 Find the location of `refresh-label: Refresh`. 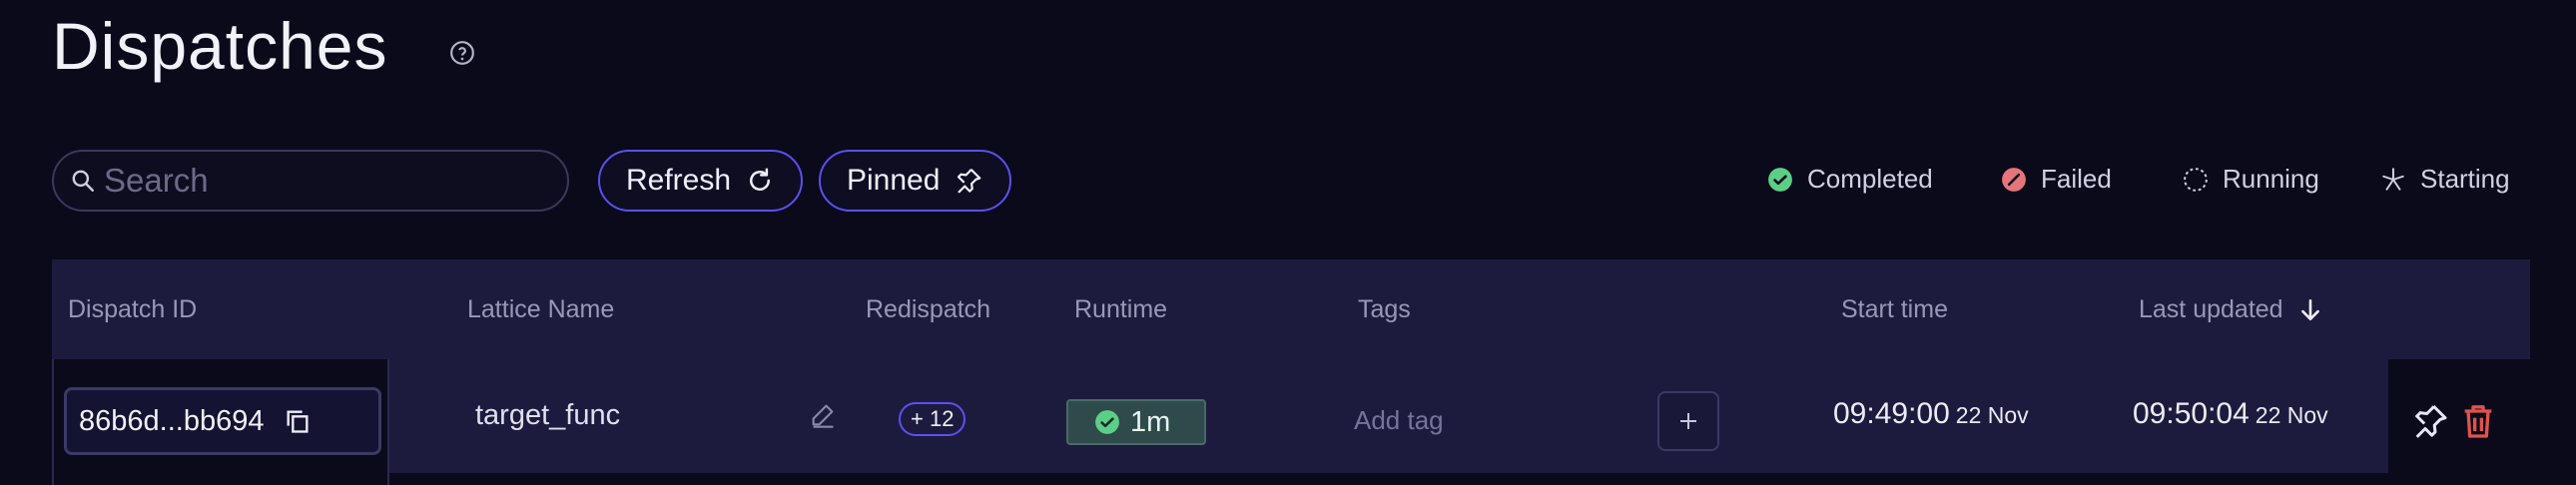

refresh-label: Refresh is located at coordinates (679, 180).